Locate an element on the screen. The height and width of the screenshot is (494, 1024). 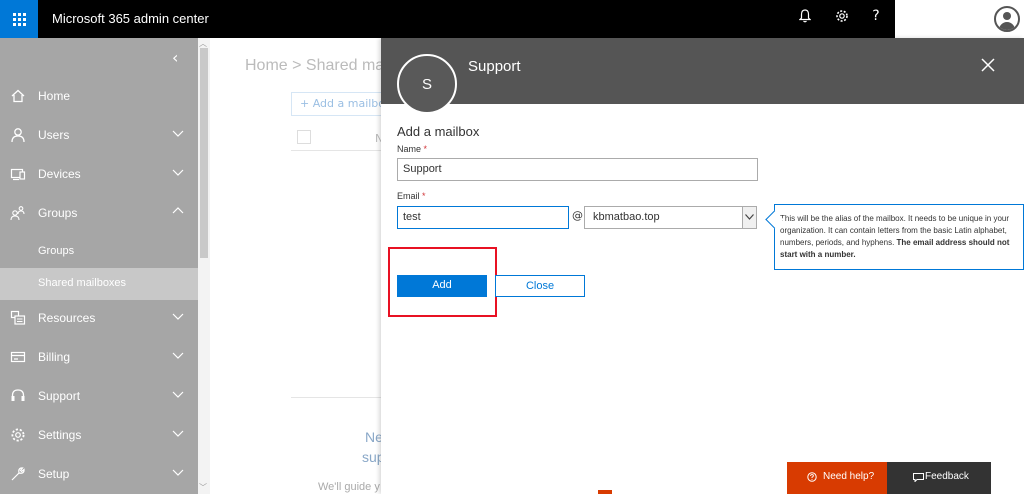
settings-button is located at coordinates (842, 18).